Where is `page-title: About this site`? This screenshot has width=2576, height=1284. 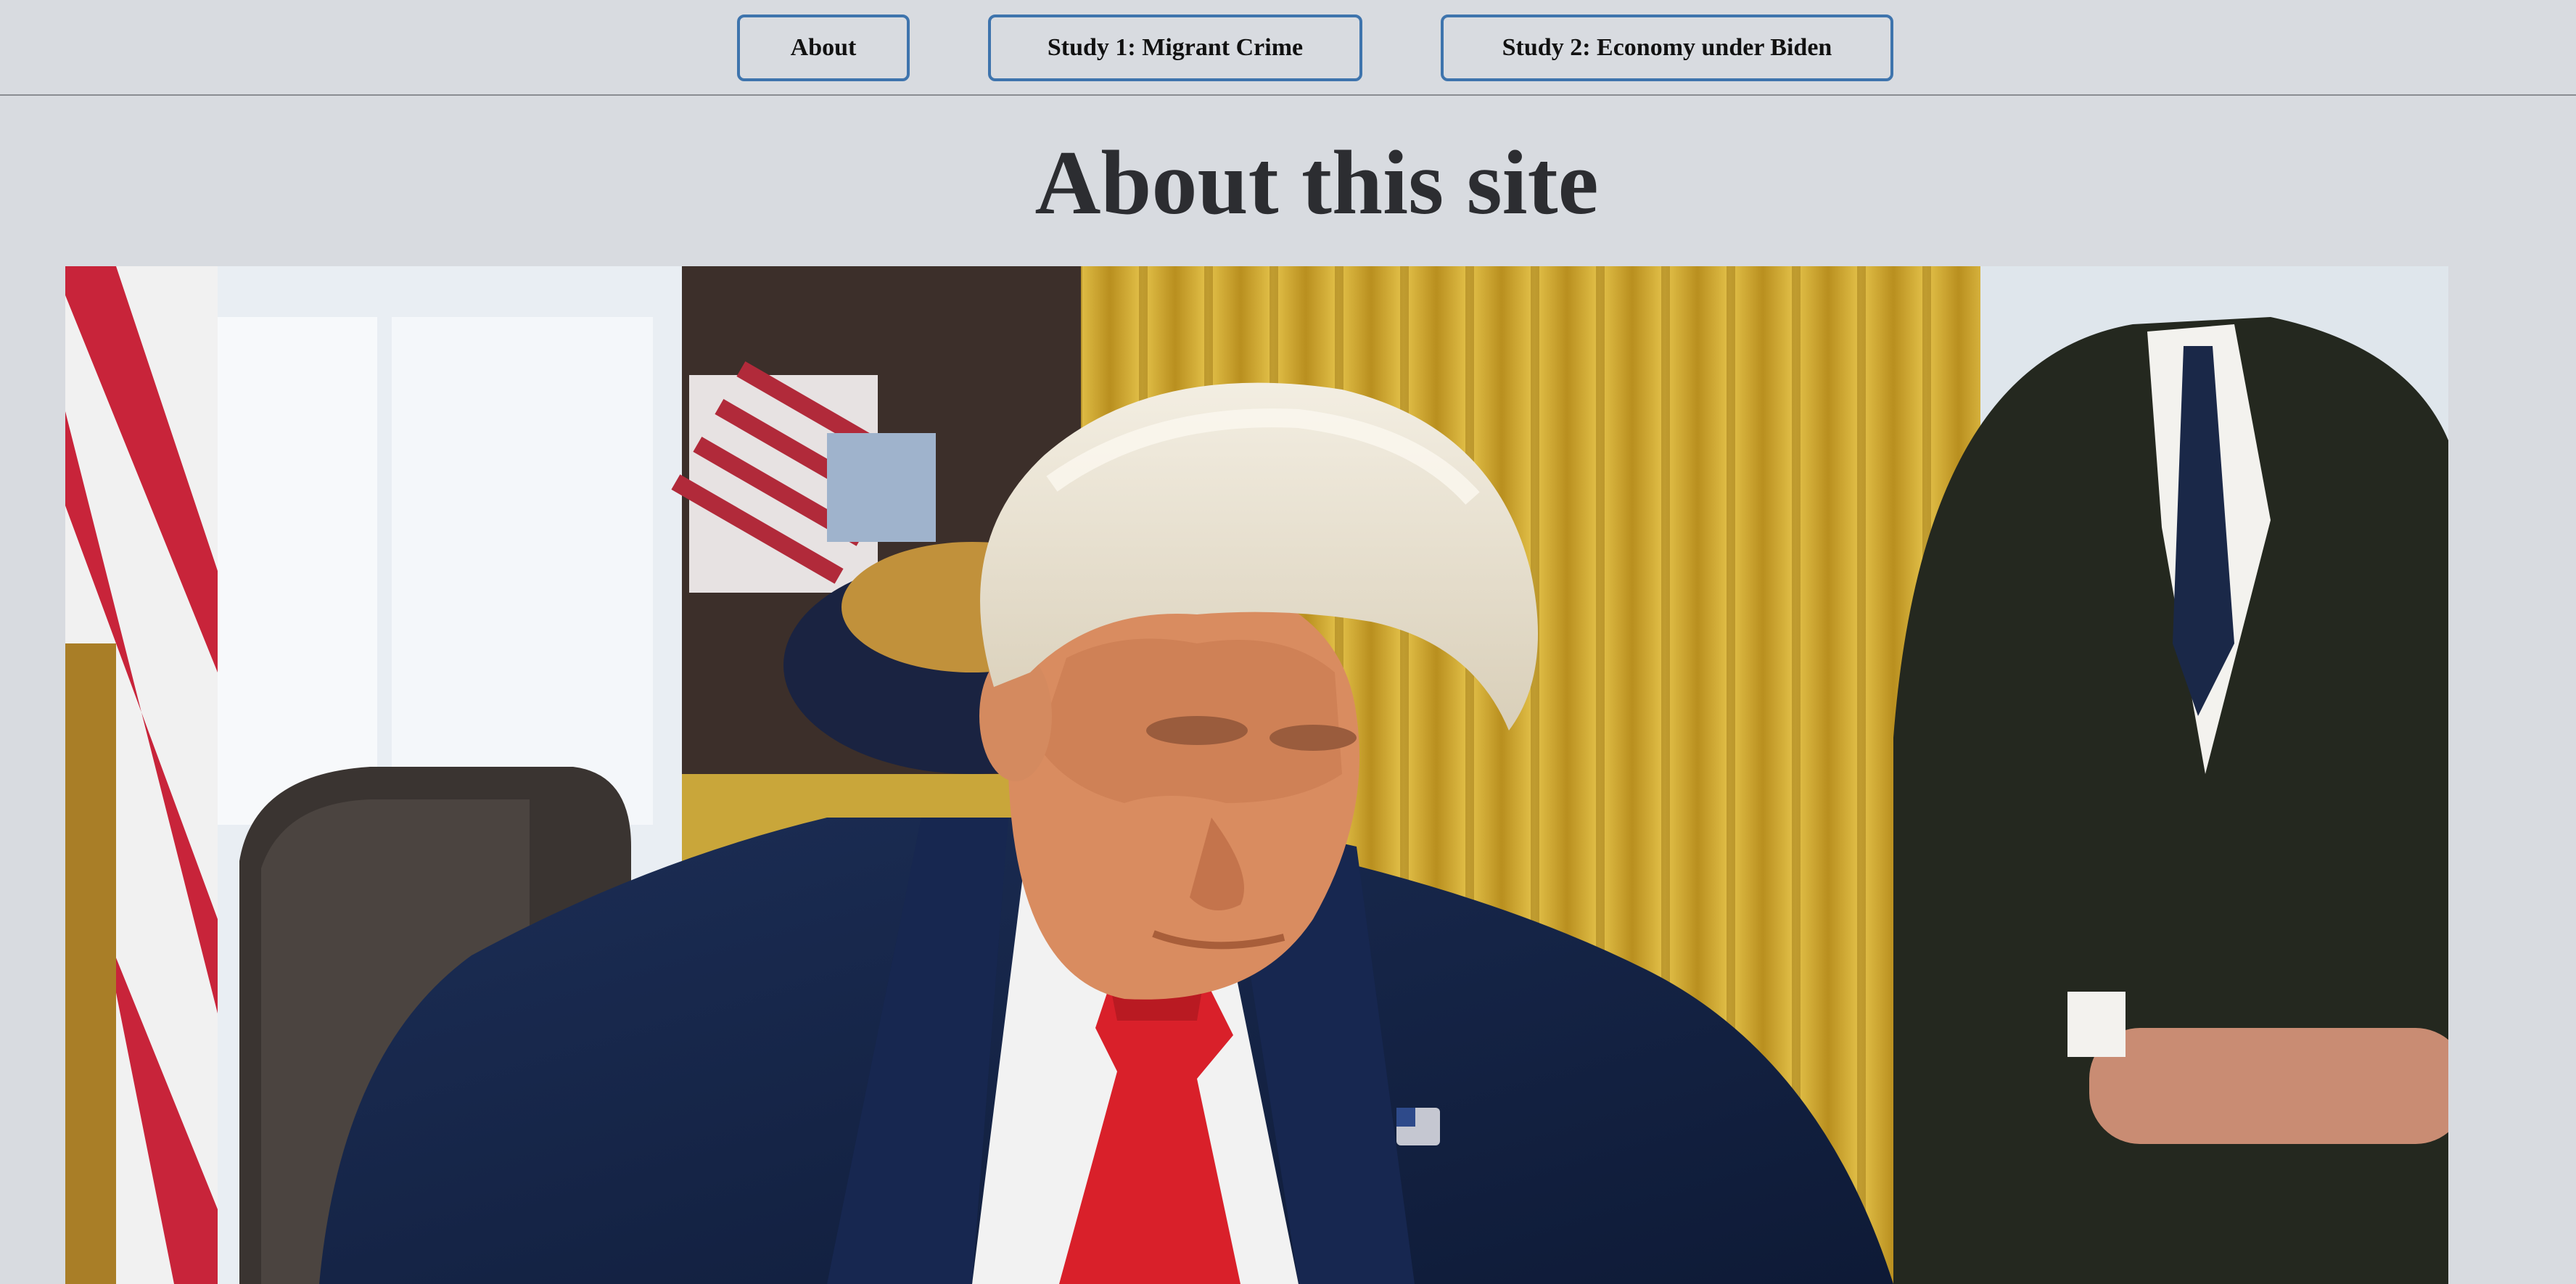
page-title: About this site is located at coordinates (1316, 183).